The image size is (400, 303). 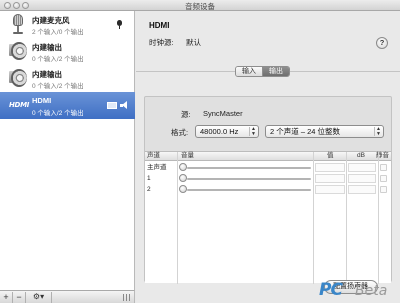 What do you see at coordinates (58, 32) in the screenshot?
I see `device-channels: 2 个输入/0 个输出` at bounding box center [58, 32].